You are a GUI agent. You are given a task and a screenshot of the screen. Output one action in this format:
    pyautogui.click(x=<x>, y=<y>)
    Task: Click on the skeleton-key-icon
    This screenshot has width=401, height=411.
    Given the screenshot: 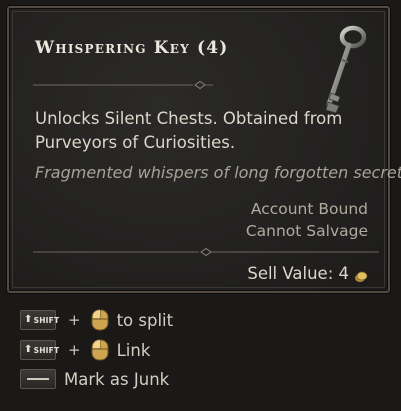 What is the action you would take?
    pyautogui.click(x=344, y=70)
    